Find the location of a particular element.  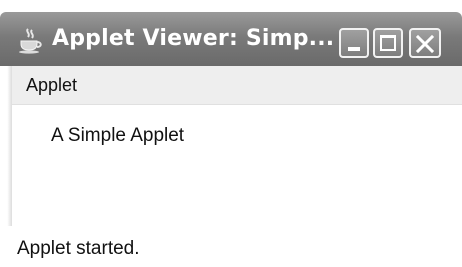

menu-item-applet: Applet is located at coordinates (51, 85).